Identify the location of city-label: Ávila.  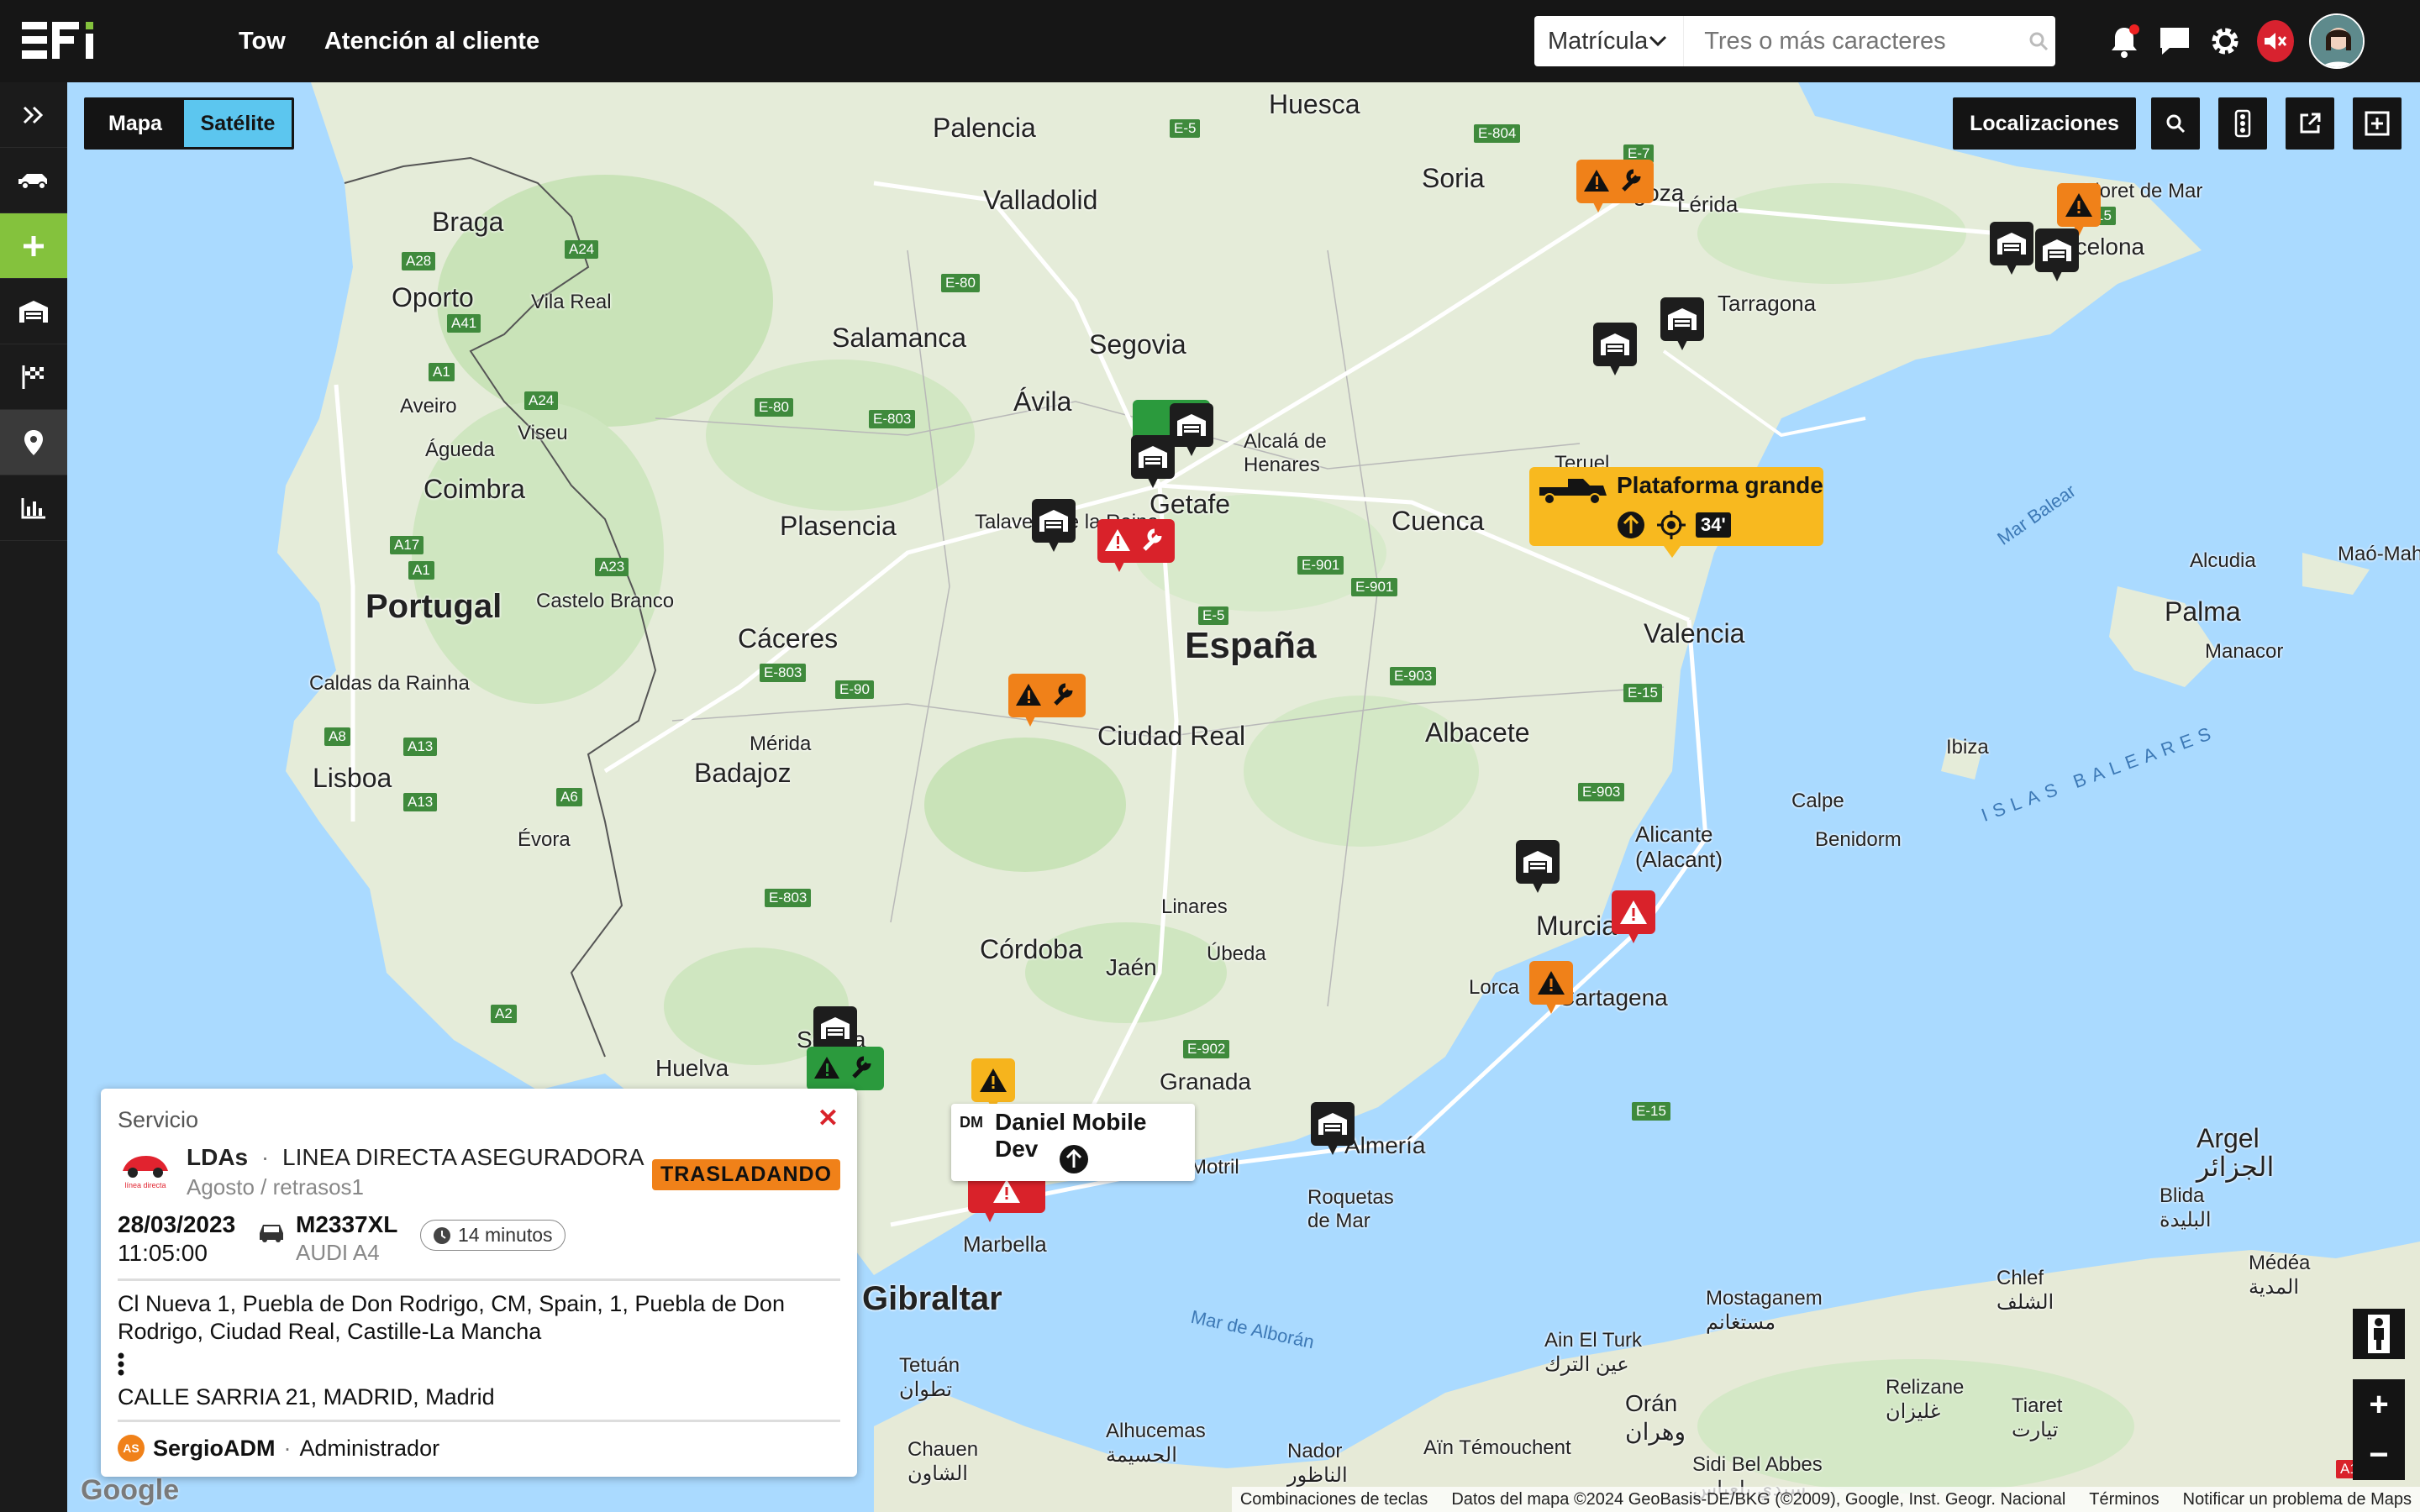
(1043, 401).